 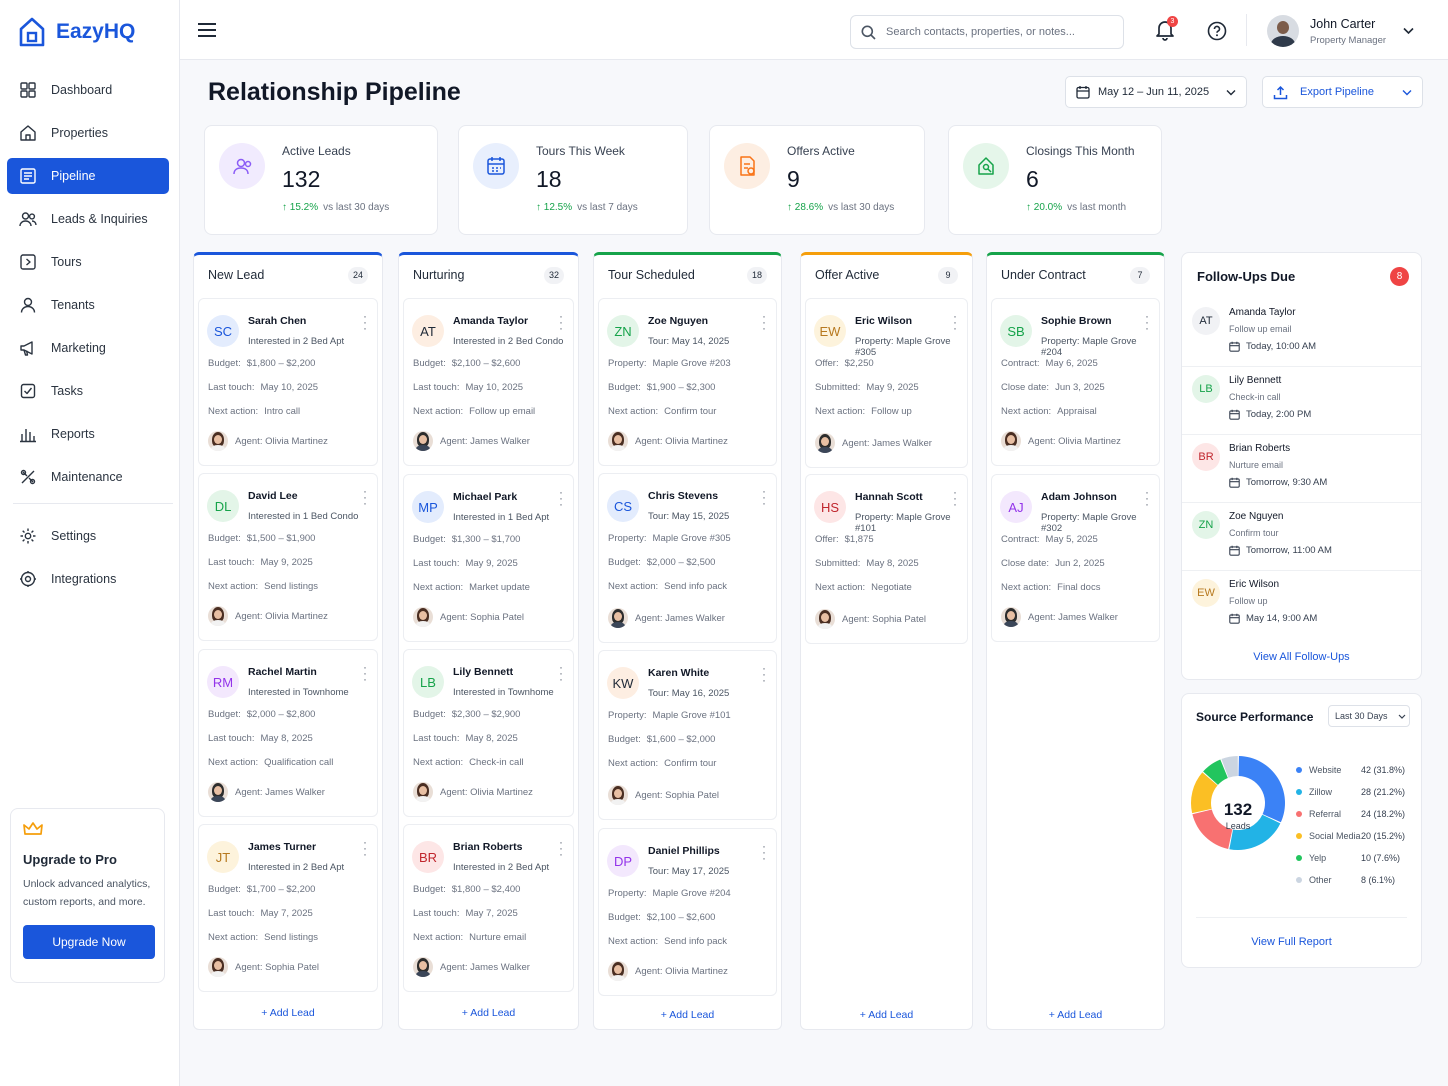 I want to click on sidebar-item-pipeline: Pipeline, so click(x=88, y=176).